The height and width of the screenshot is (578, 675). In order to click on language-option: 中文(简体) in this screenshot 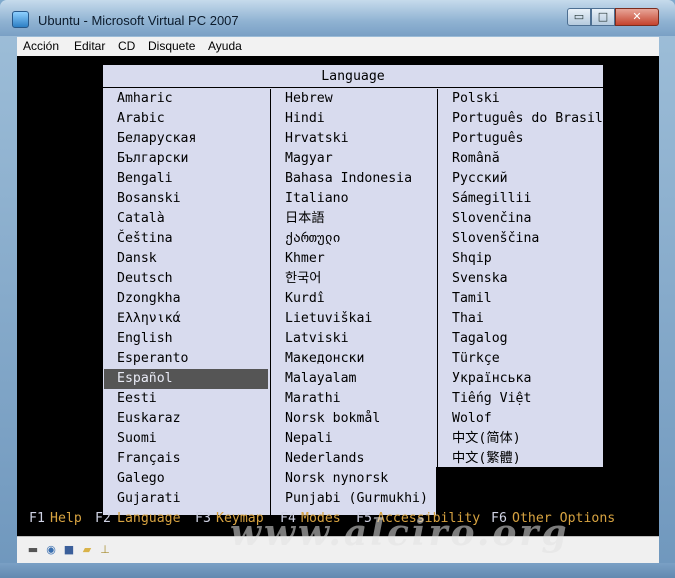, I will do `click(520, 439)`.